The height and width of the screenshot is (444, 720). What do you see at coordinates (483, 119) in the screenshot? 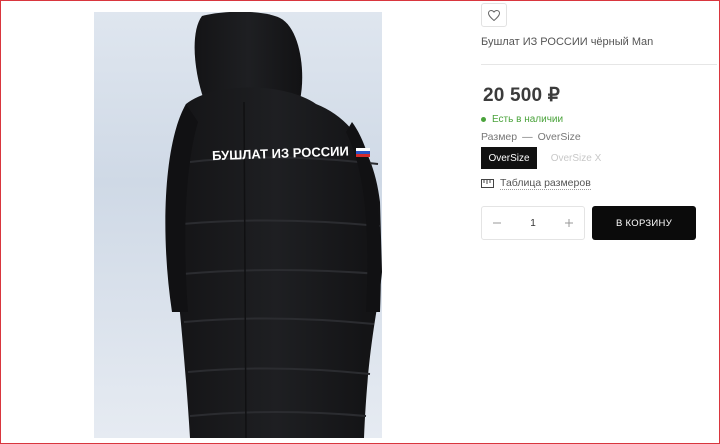
I see `stock-dot-icon` at bounding box center [483, 119].